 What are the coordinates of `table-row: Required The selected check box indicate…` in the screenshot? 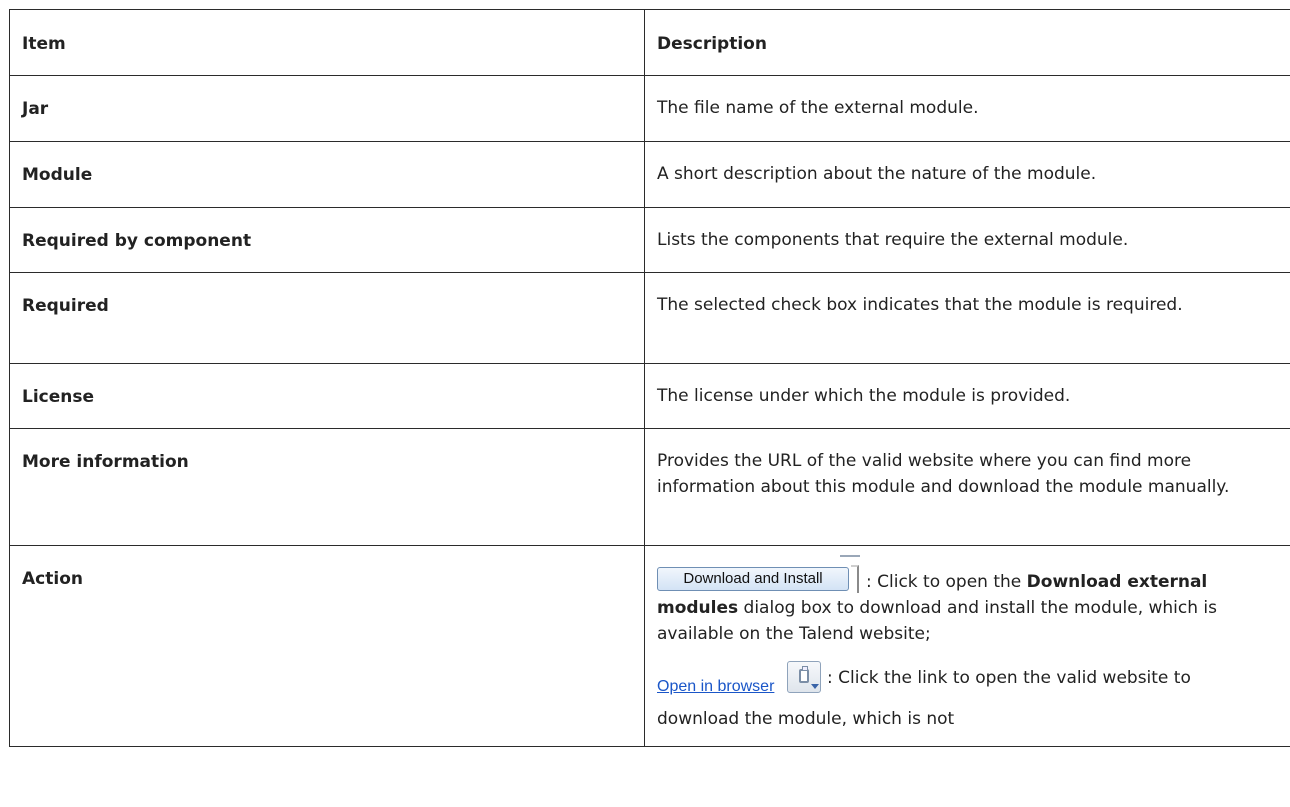 It's located at (649, 318).